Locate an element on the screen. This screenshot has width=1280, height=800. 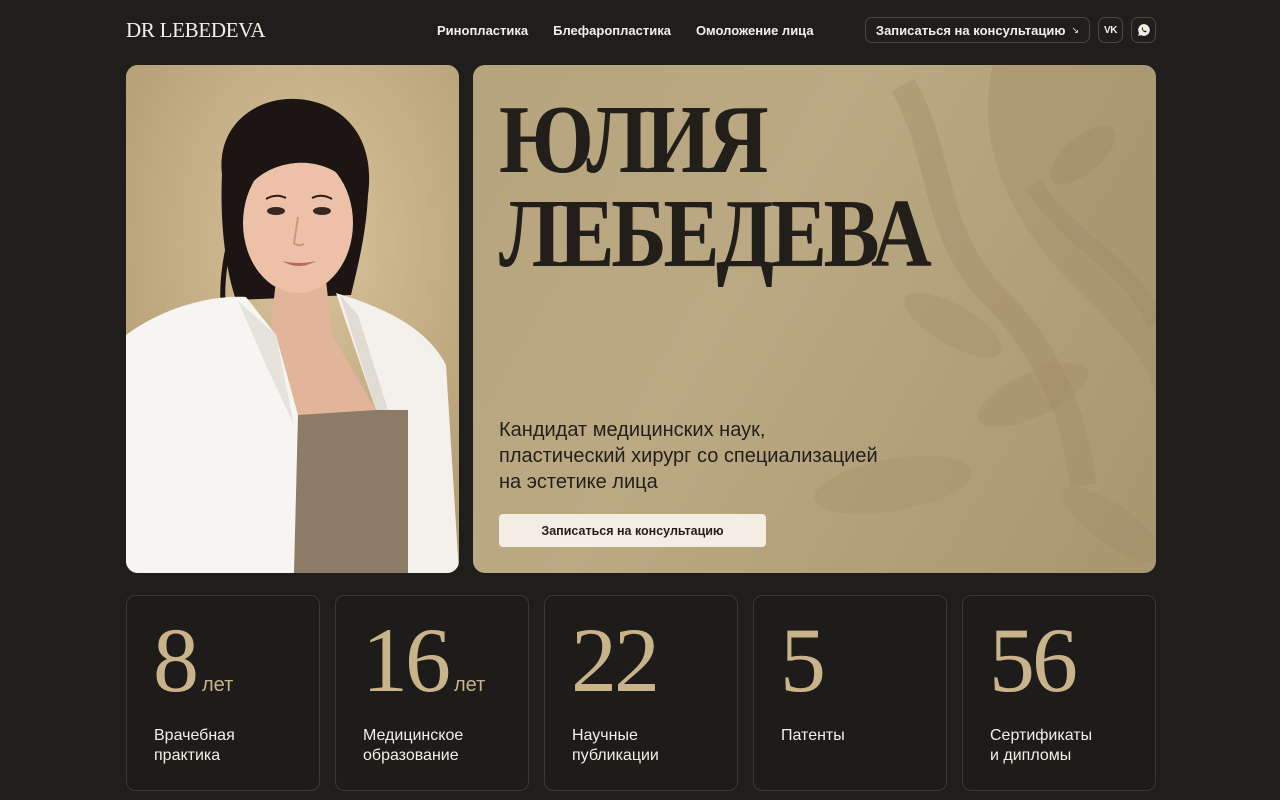
hero-title: ЮЛИЯ ЛЕБЕДЕВА is located at coordinates (715, 187).